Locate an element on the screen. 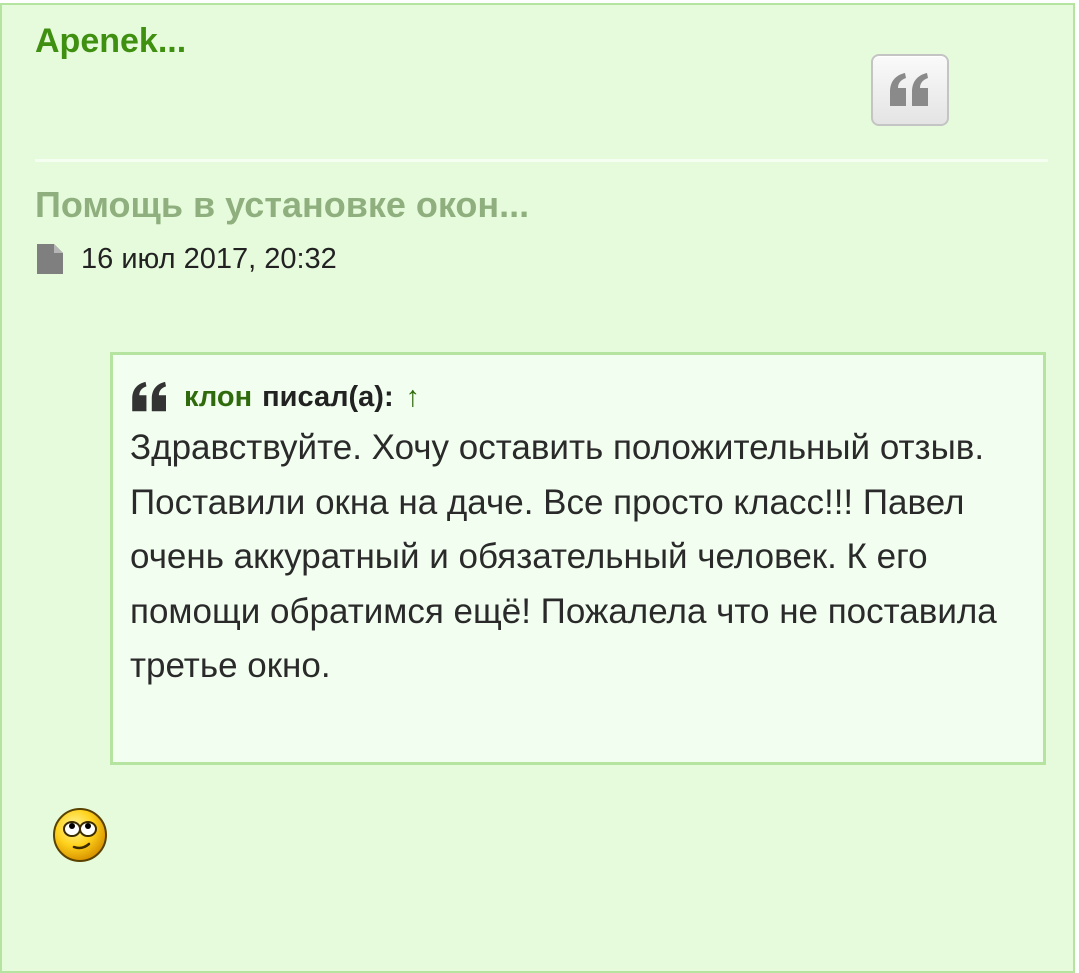  post-meta: 16 июл 2017, 20:32 is located at coordinates (187, 259).